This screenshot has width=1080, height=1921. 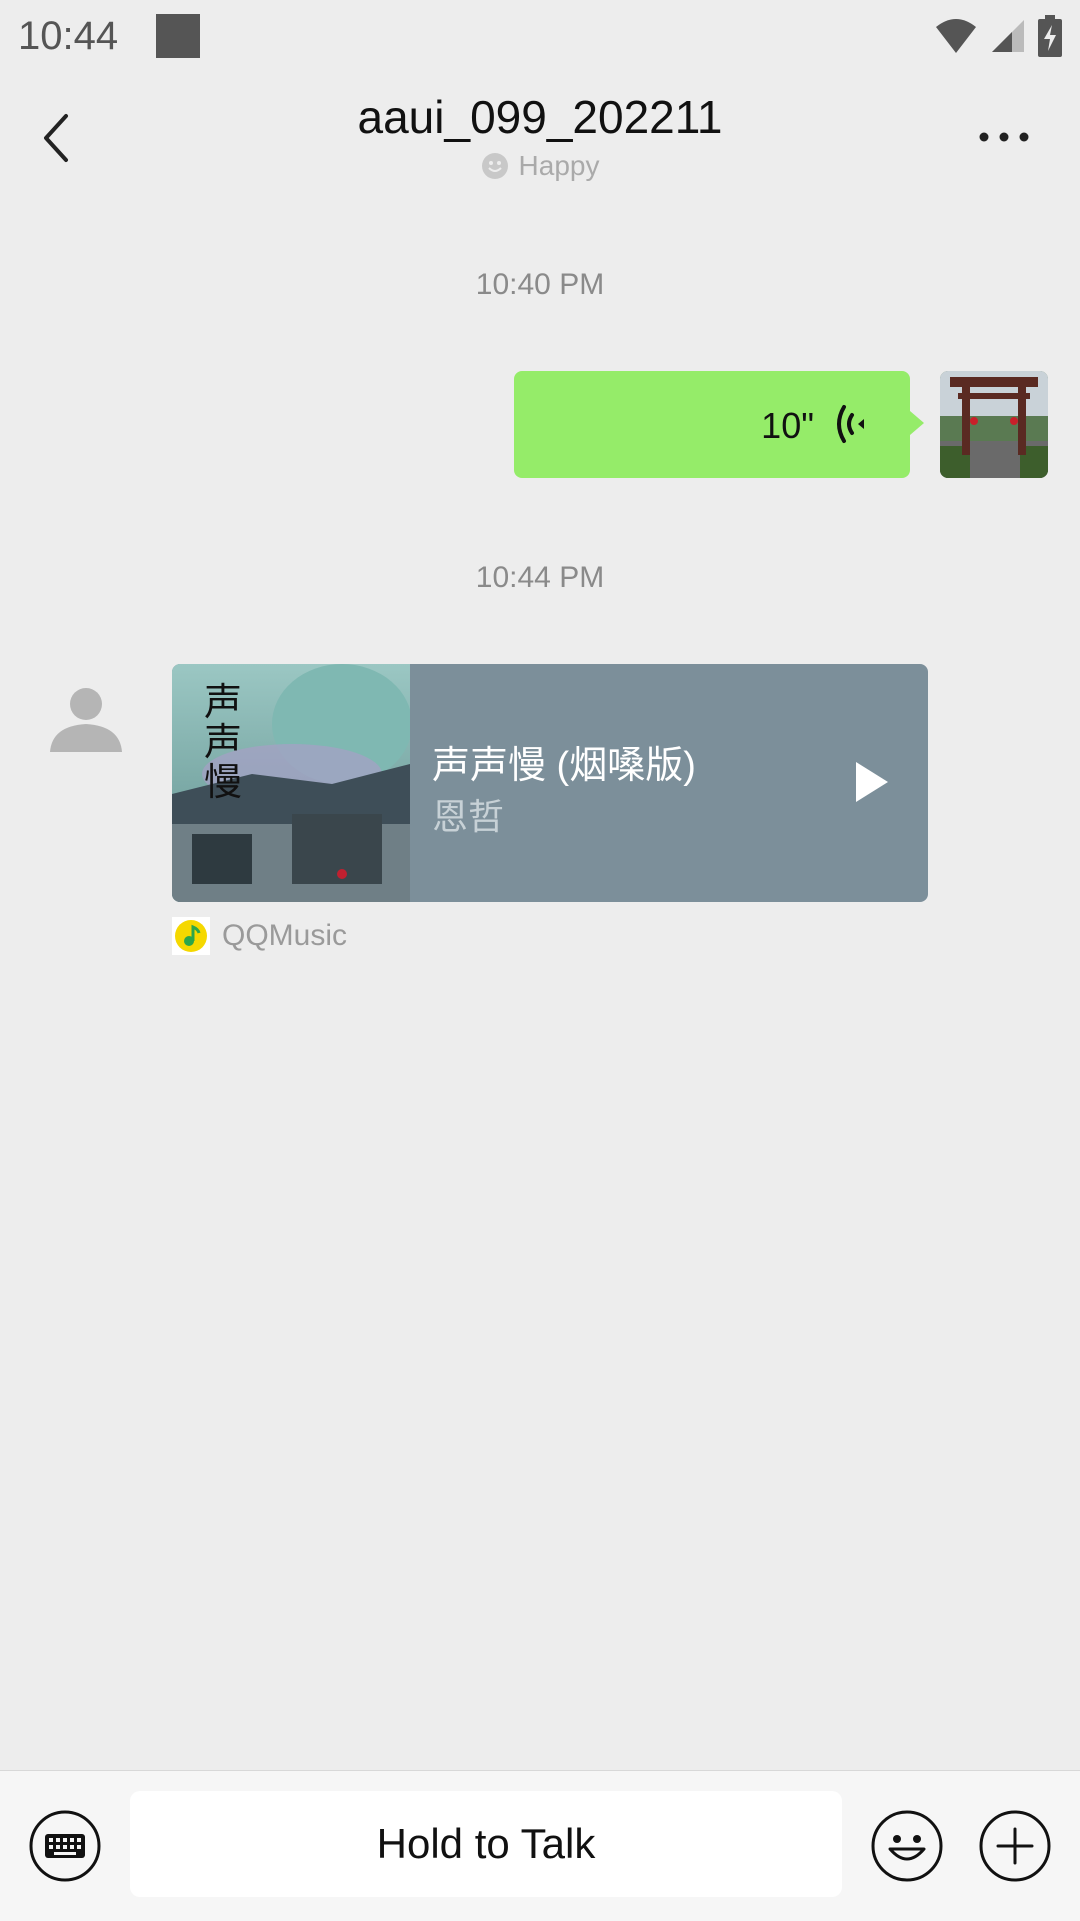 I want to click on plus-icon, so click(x=1015, y=1846).